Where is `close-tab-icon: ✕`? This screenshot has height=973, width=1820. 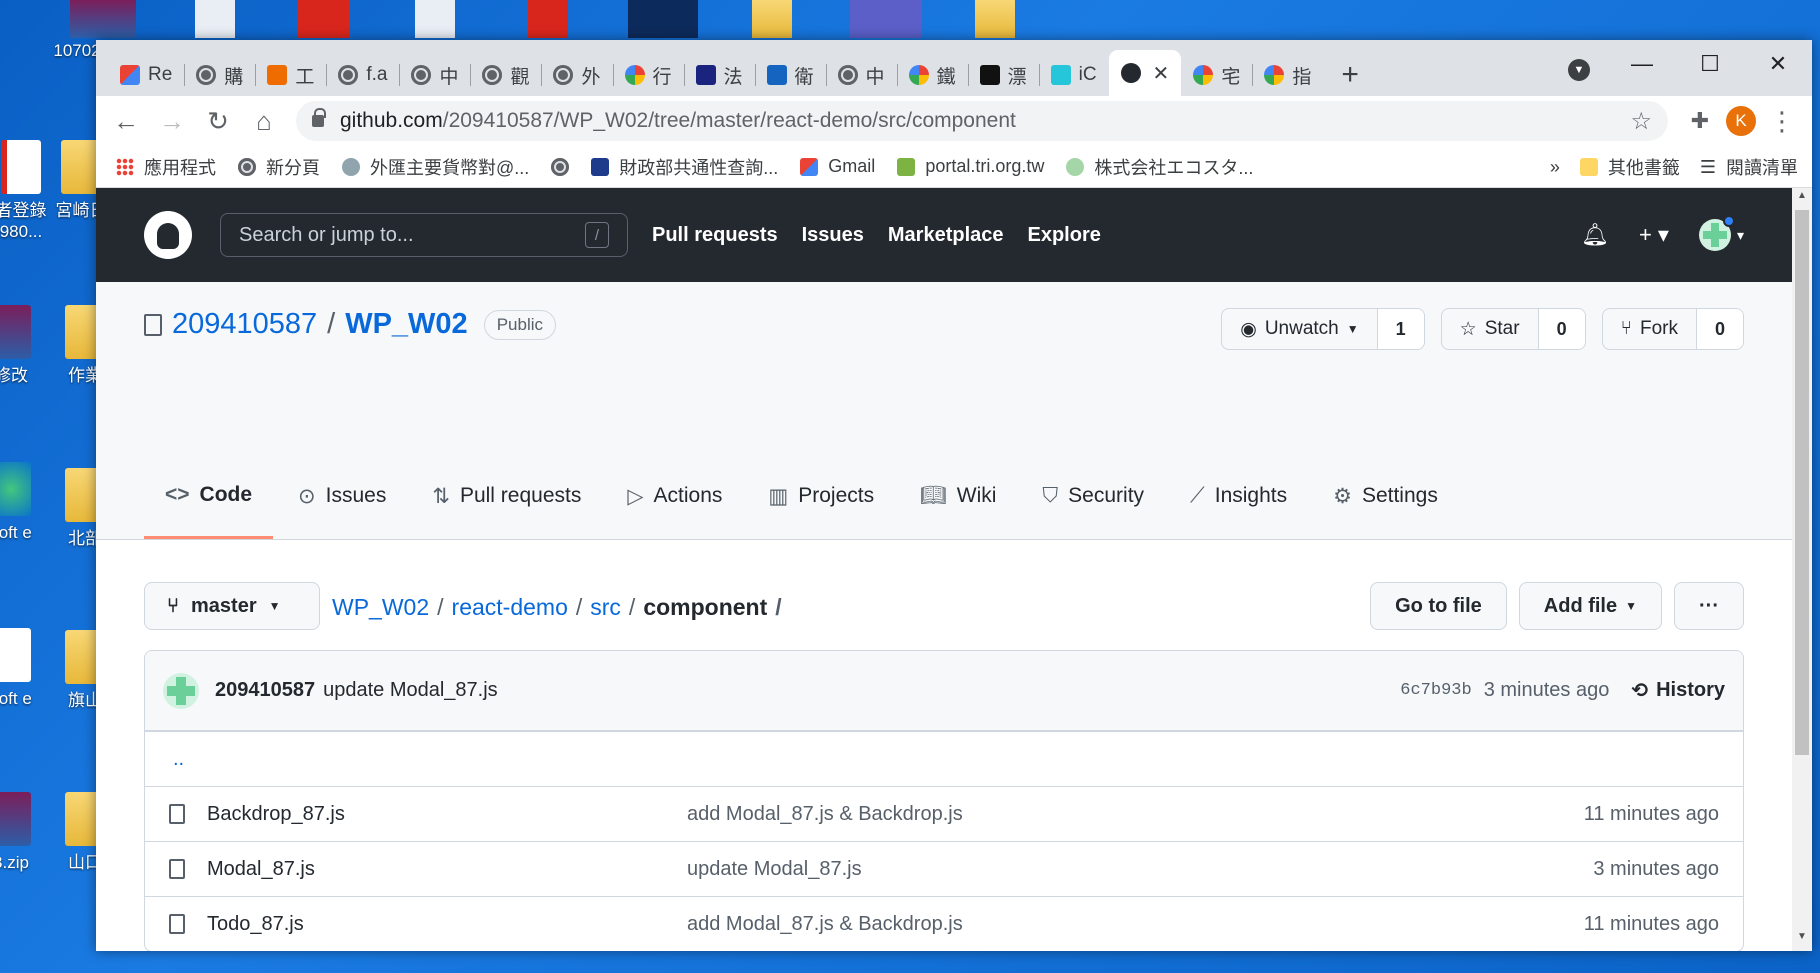 close-tab-icon: ✕ is located at coordinates (1161, 73).